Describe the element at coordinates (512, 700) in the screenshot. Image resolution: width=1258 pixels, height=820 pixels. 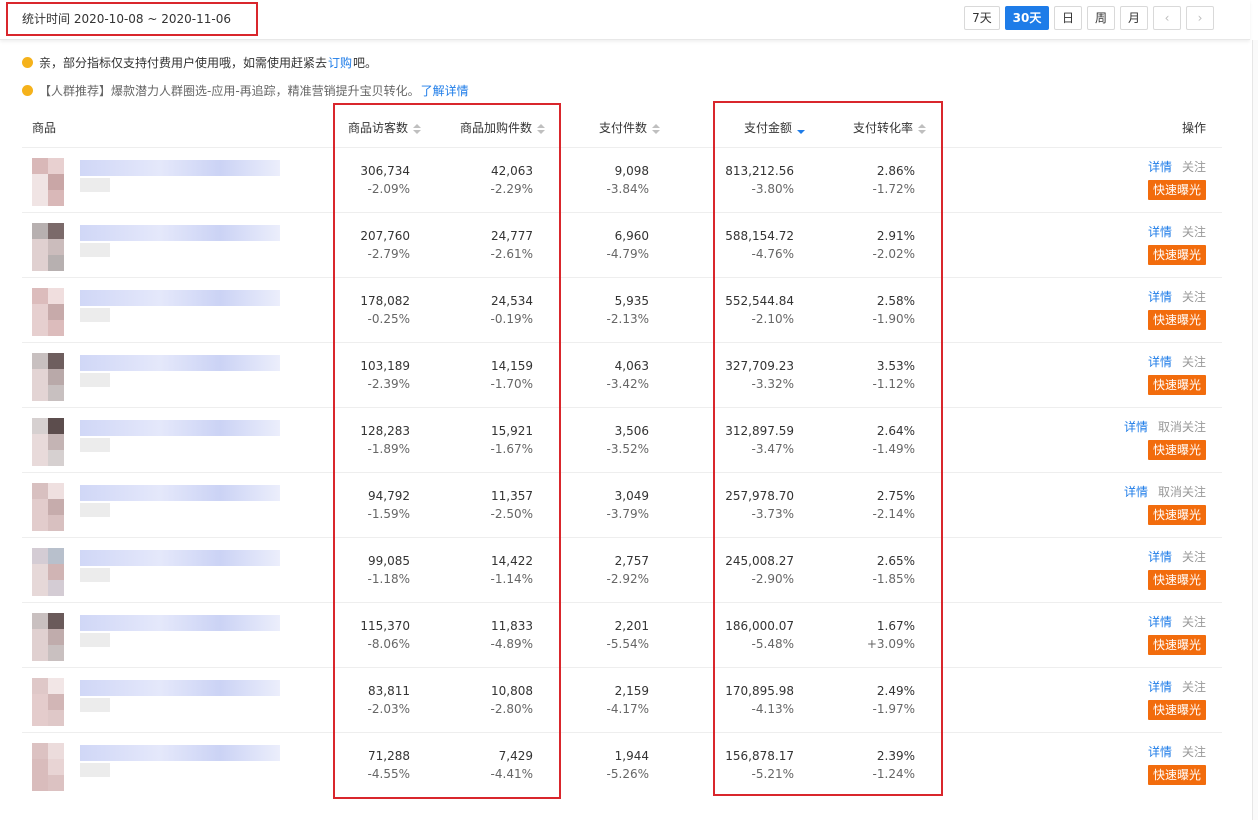
I see `cart-cell: 10,808 -2.80%` at that location.